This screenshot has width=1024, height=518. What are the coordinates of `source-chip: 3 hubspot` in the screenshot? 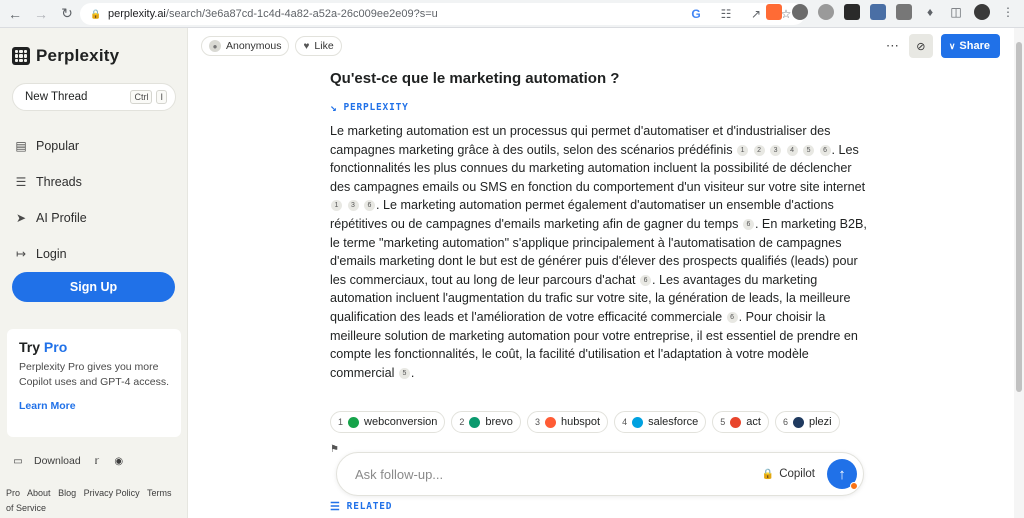 It's located at (567, 422).